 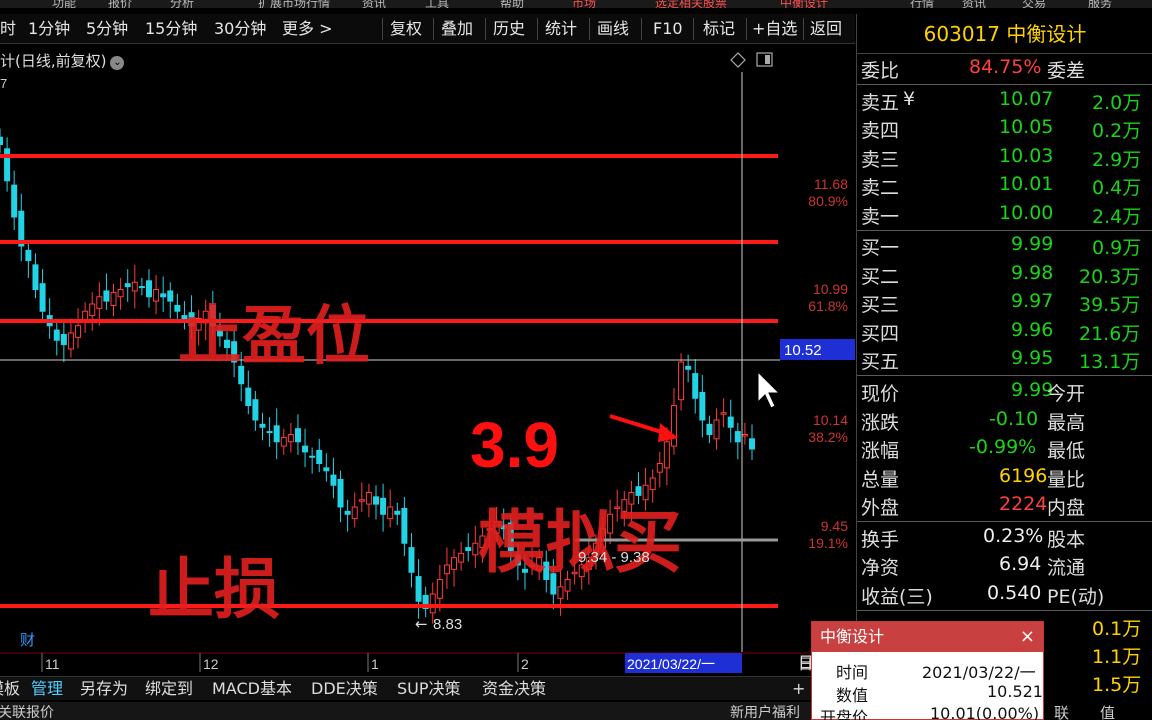 I want to click on period-time: 时, so click(x=8, y=29).